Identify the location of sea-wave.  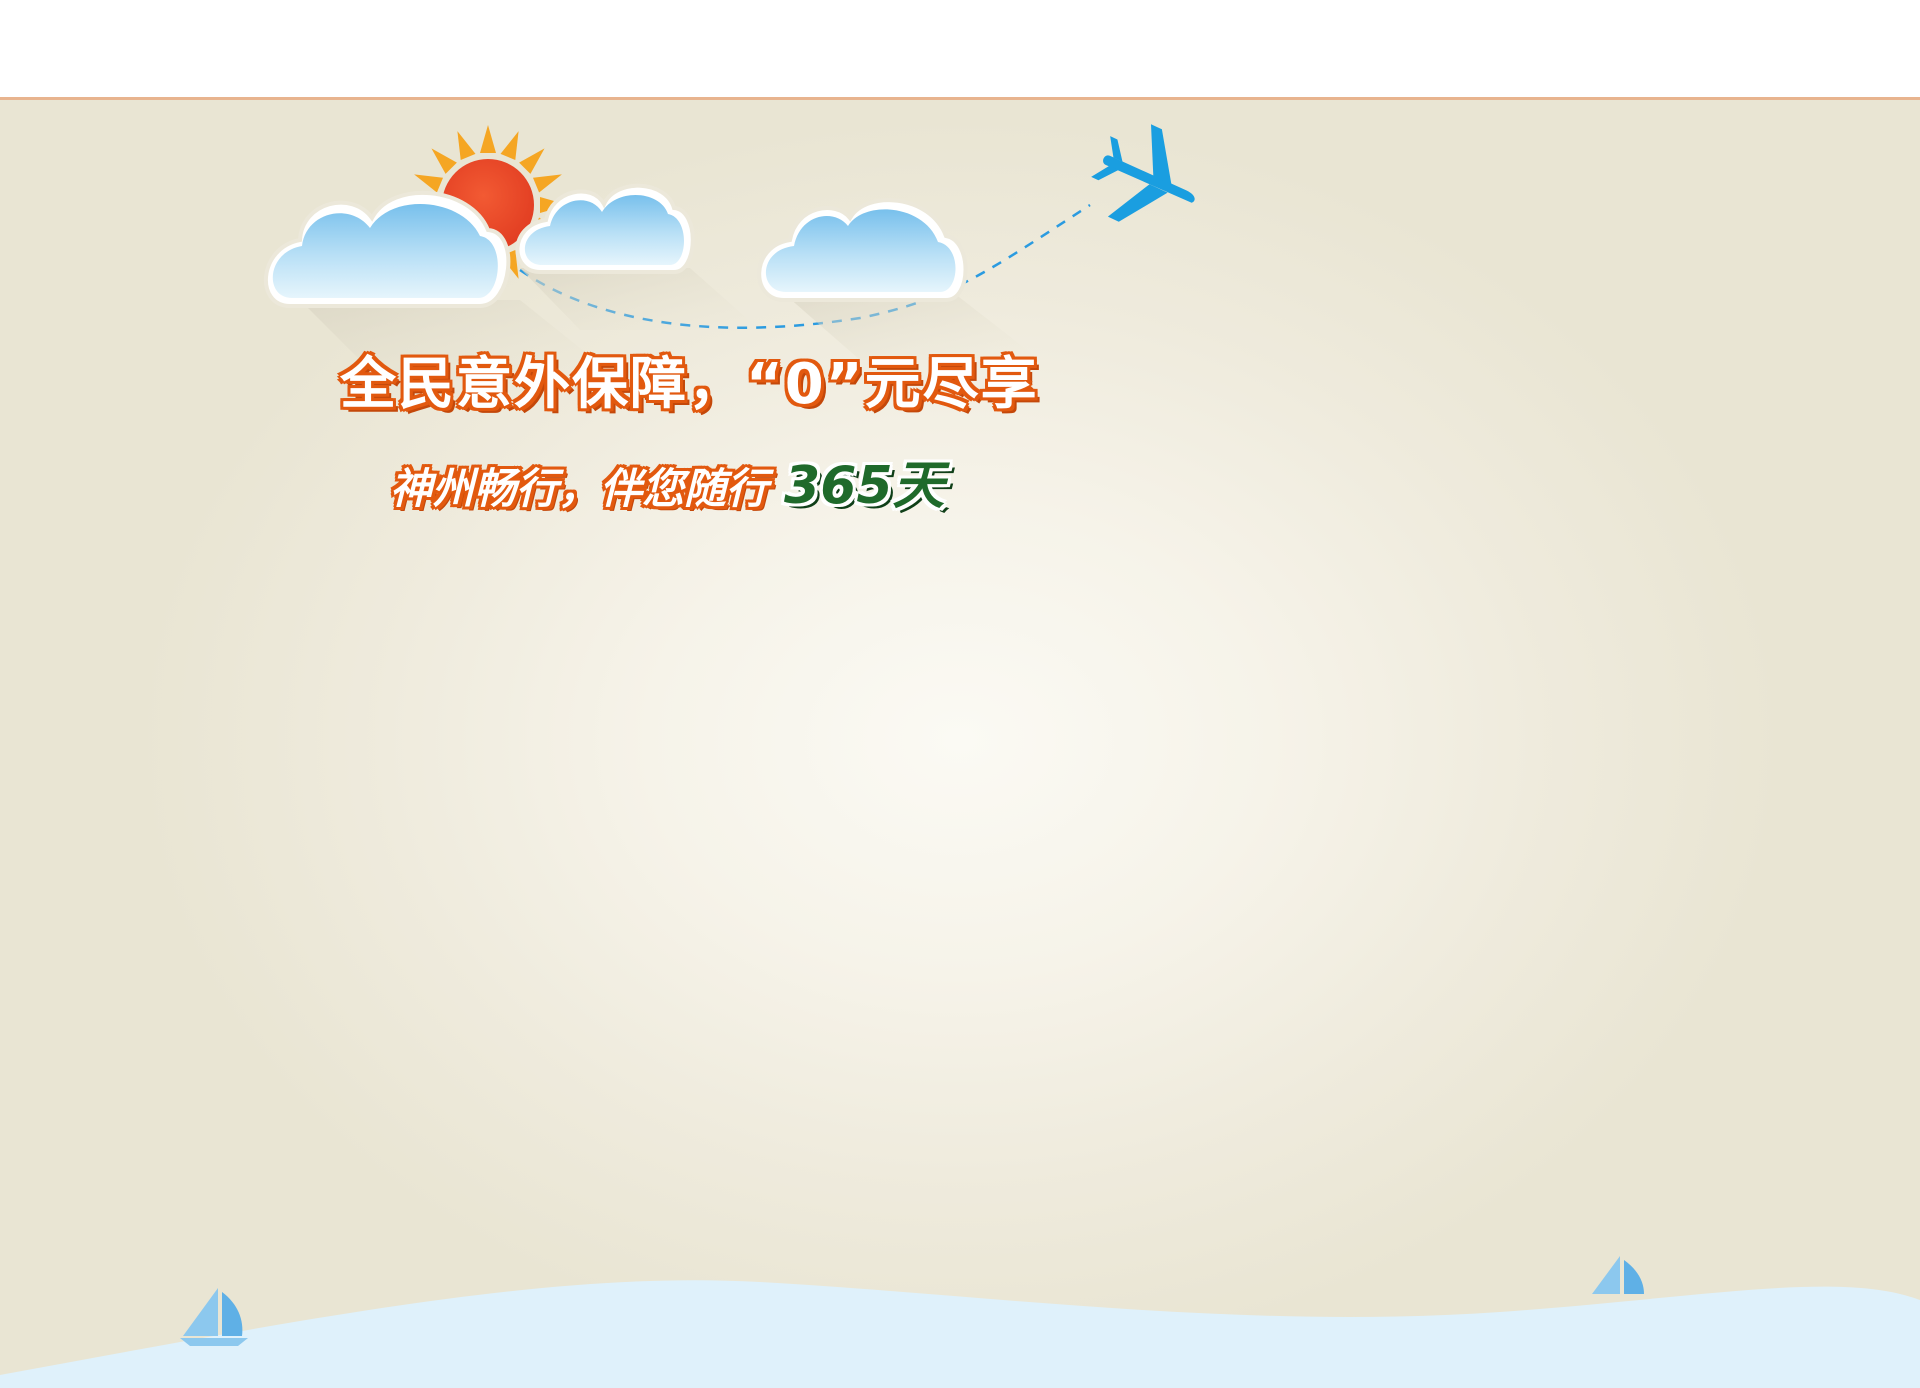
(960, 1334).